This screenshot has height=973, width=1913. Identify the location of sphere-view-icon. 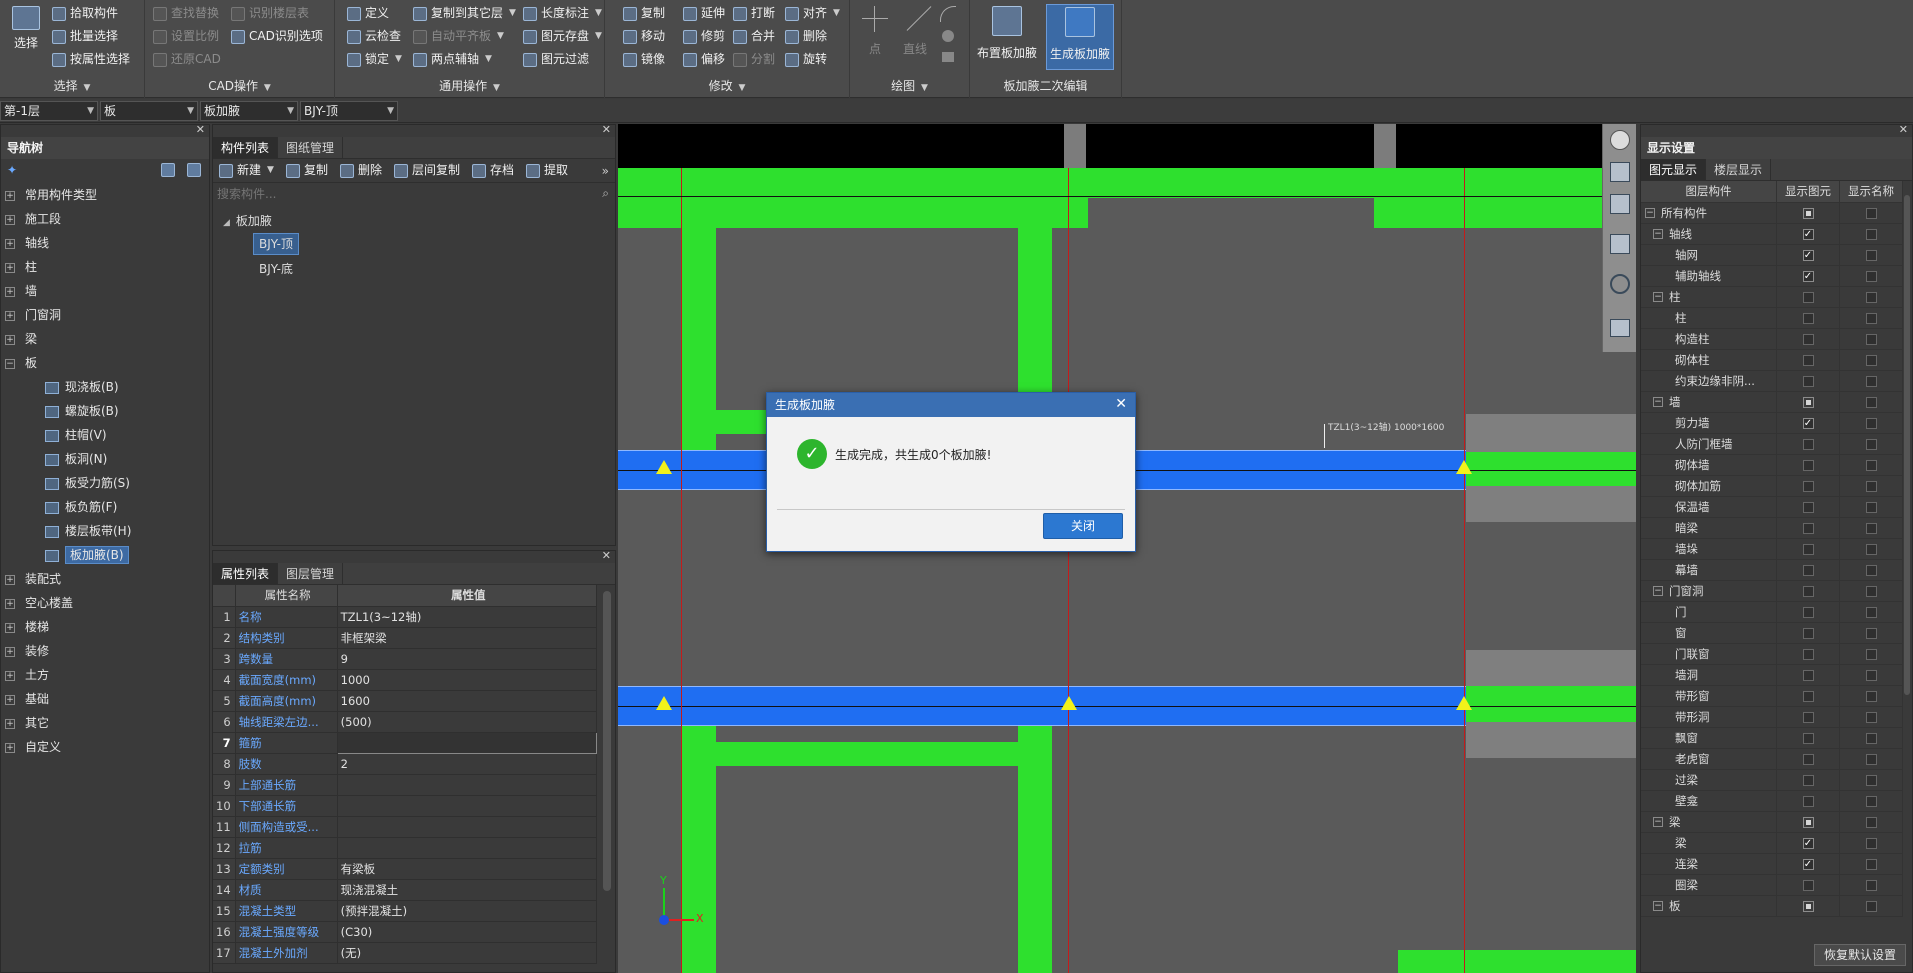
(1620, 140).